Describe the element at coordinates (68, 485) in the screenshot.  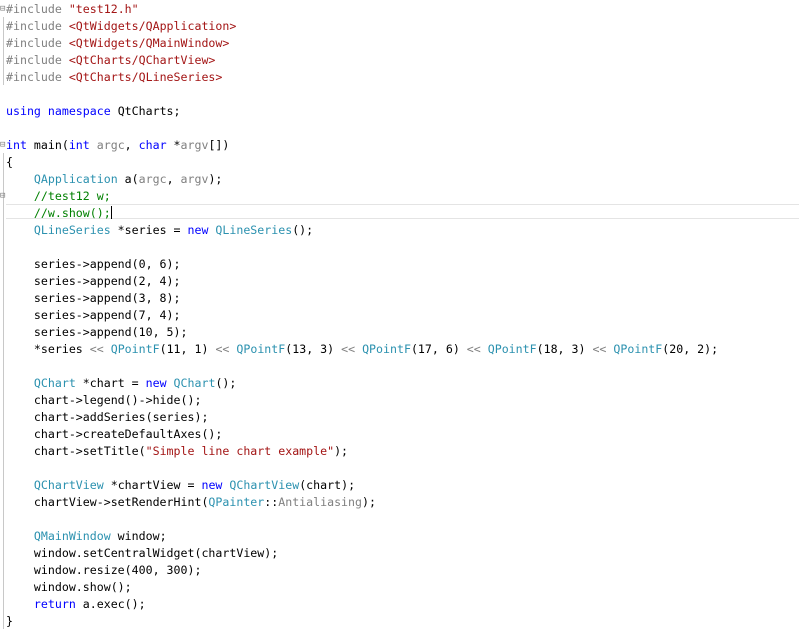
I see `code-token: QChartView` at that location.